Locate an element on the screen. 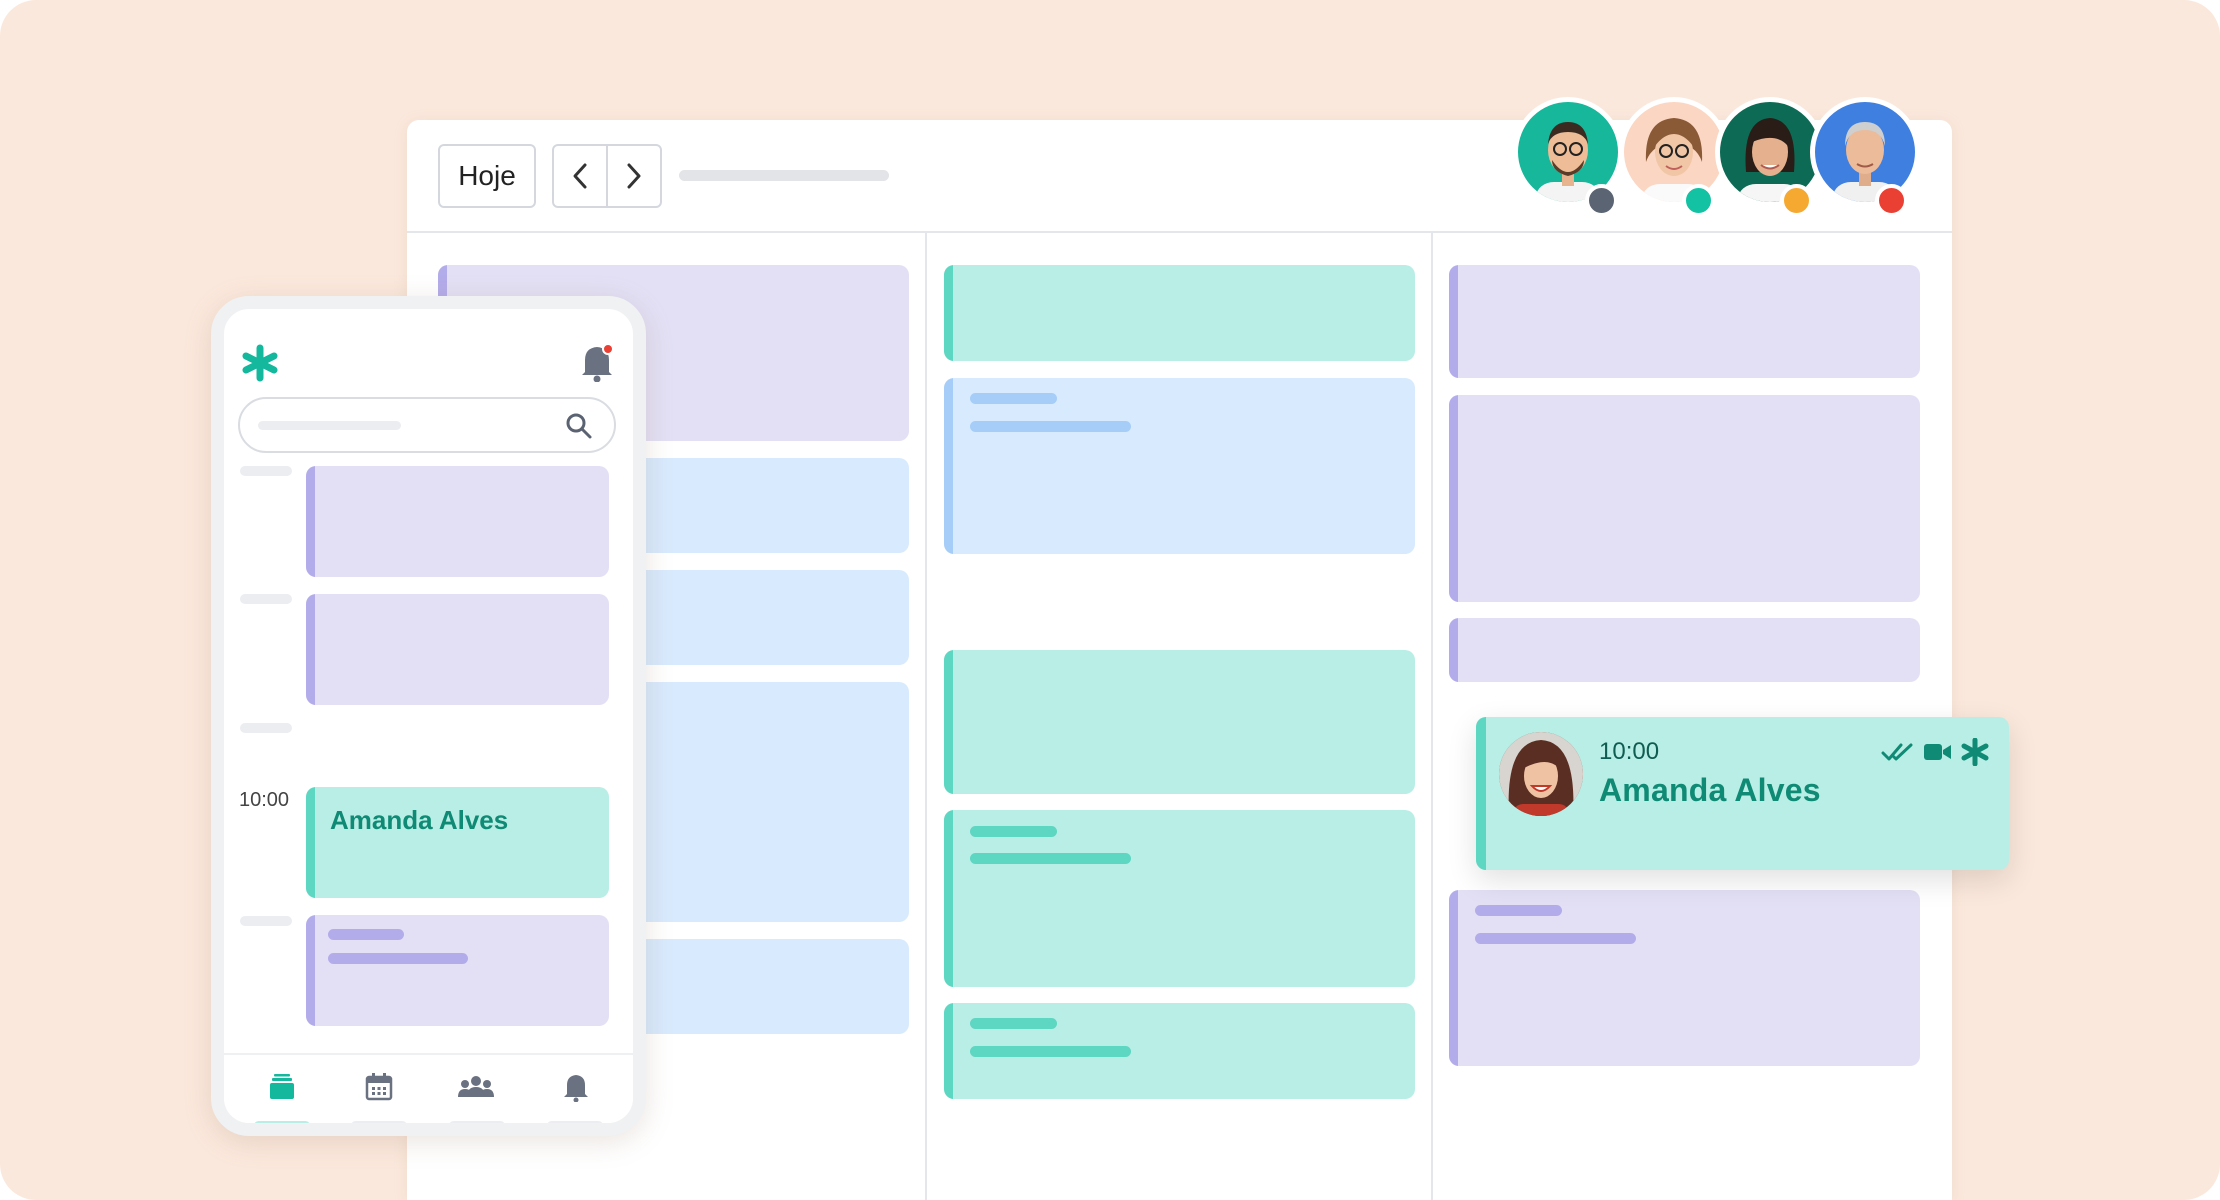 The image size is (2220, 1200). tab-patients is located at coordinates (476, 1087).